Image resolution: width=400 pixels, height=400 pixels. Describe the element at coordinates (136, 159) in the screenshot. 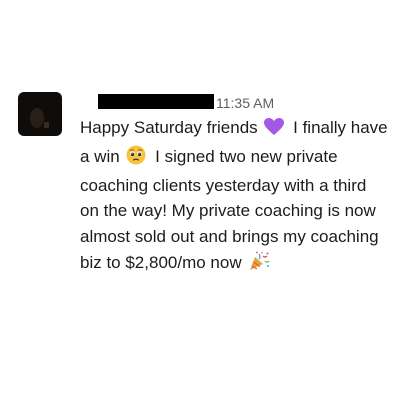

I see `pleading-face-icon` at that location.